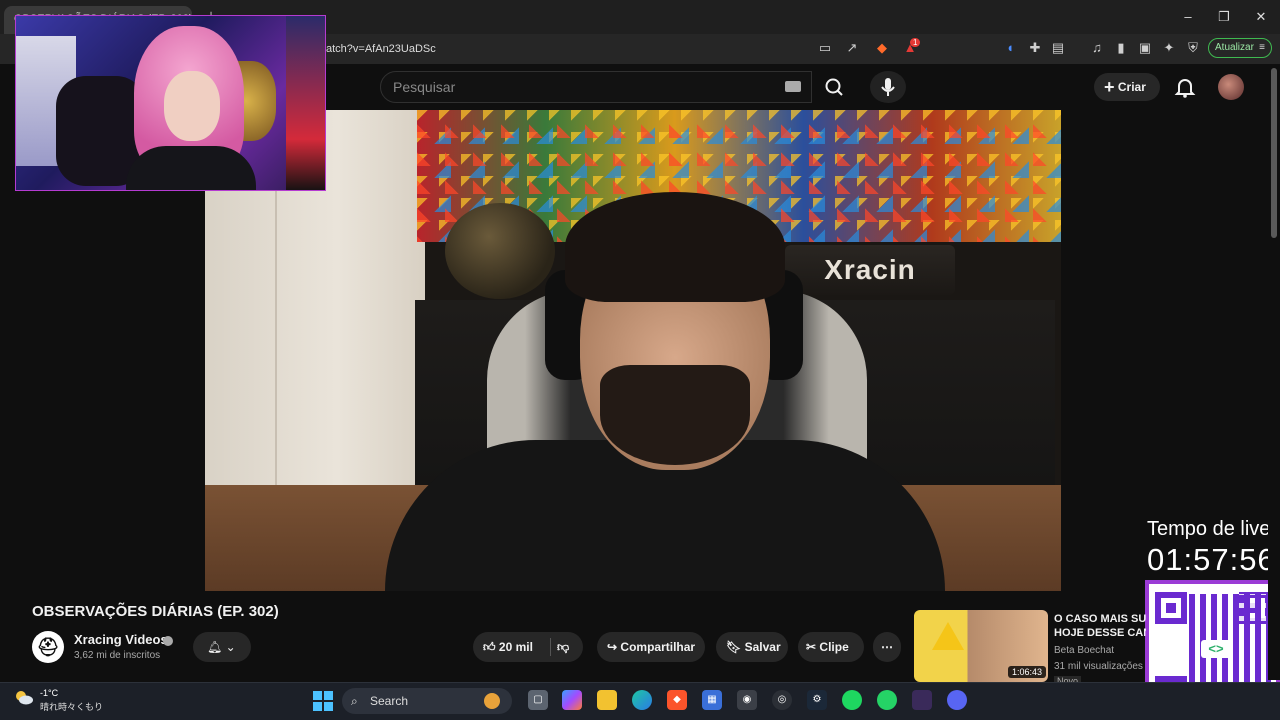  I want to click on video-helmet, so click(500, 251).